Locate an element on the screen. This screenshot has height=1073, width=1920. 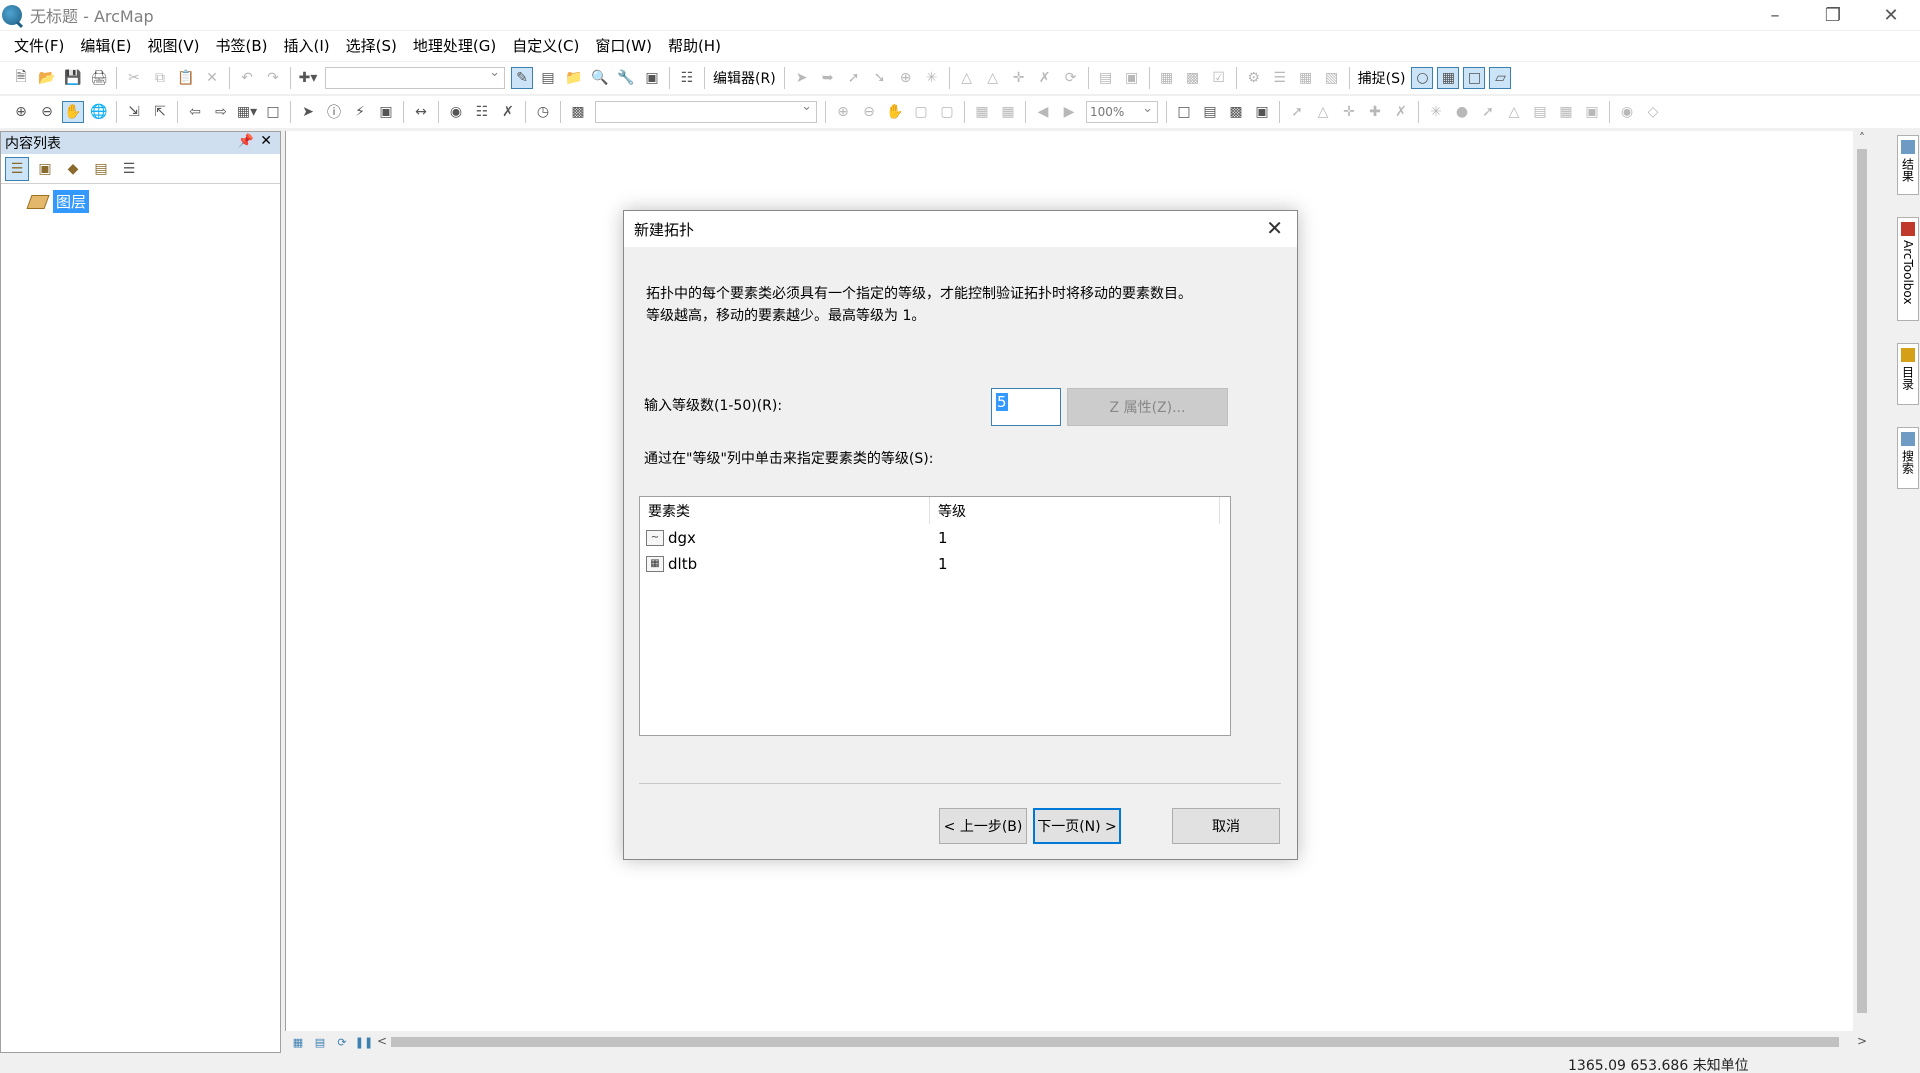
cut-polygons-icon: △ is located at coordinates (993, 78).